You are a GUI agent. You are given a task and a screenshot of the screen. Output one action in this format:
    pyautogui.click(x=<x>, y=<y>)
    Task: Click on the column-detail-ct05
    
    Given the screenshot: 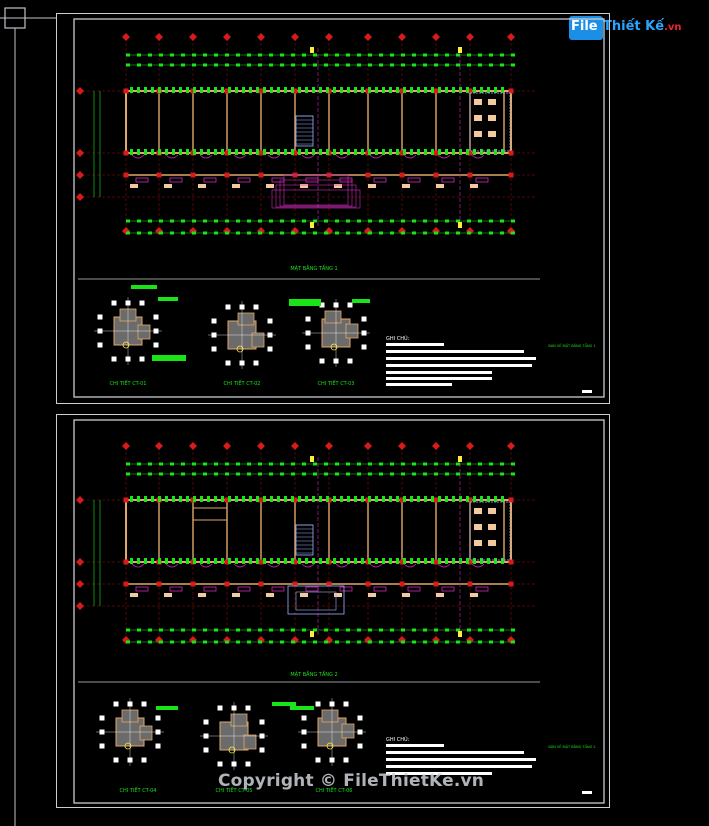 What is the action you would take?
    pyautogui.click(x=234, y=736)
    